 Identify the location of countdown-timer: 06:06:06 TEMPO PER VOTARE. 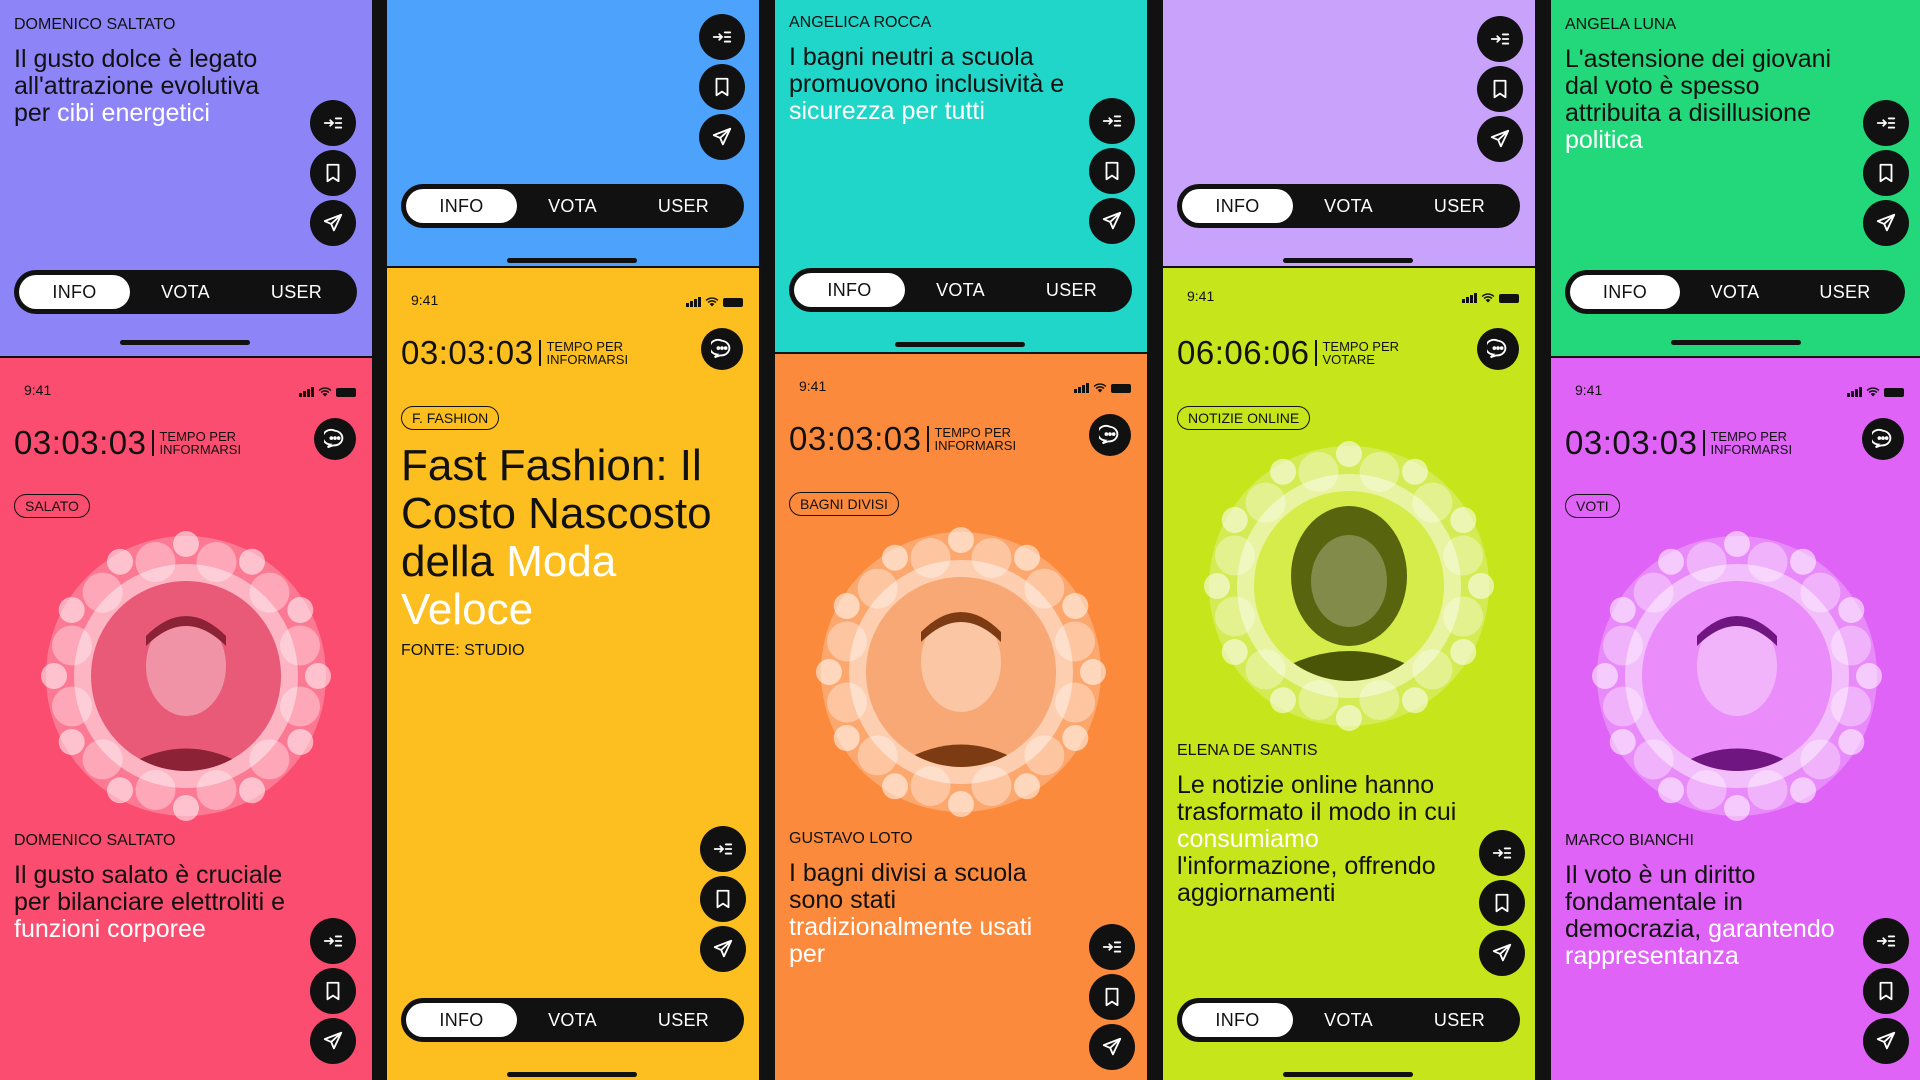
(1349, 353).